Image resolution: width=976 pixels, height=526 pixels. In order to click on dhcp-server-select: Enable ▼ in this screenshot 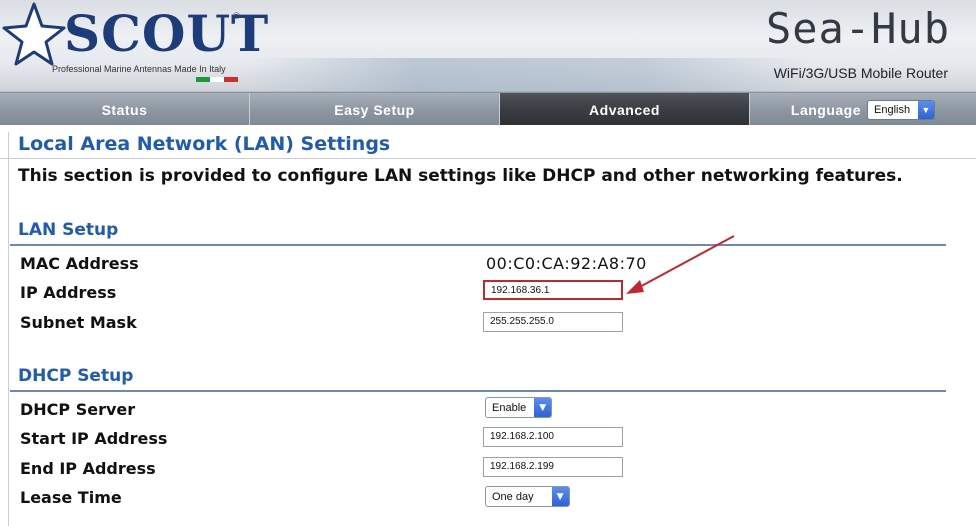, I will do `click(519, 407)`.